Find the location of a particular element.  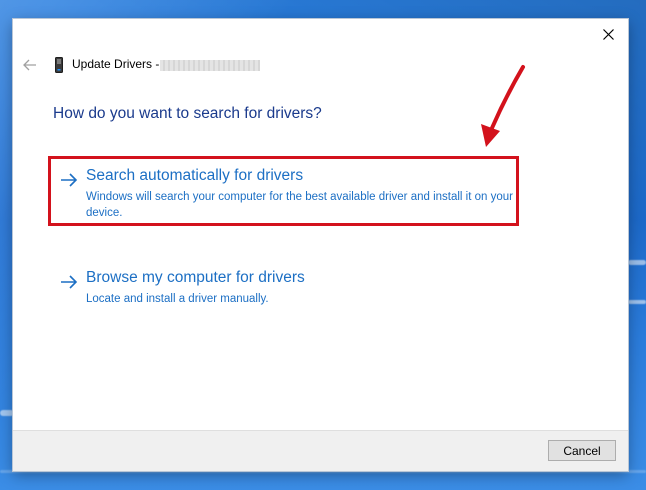

back-arrow-icon is located at coordinates (29, 65).